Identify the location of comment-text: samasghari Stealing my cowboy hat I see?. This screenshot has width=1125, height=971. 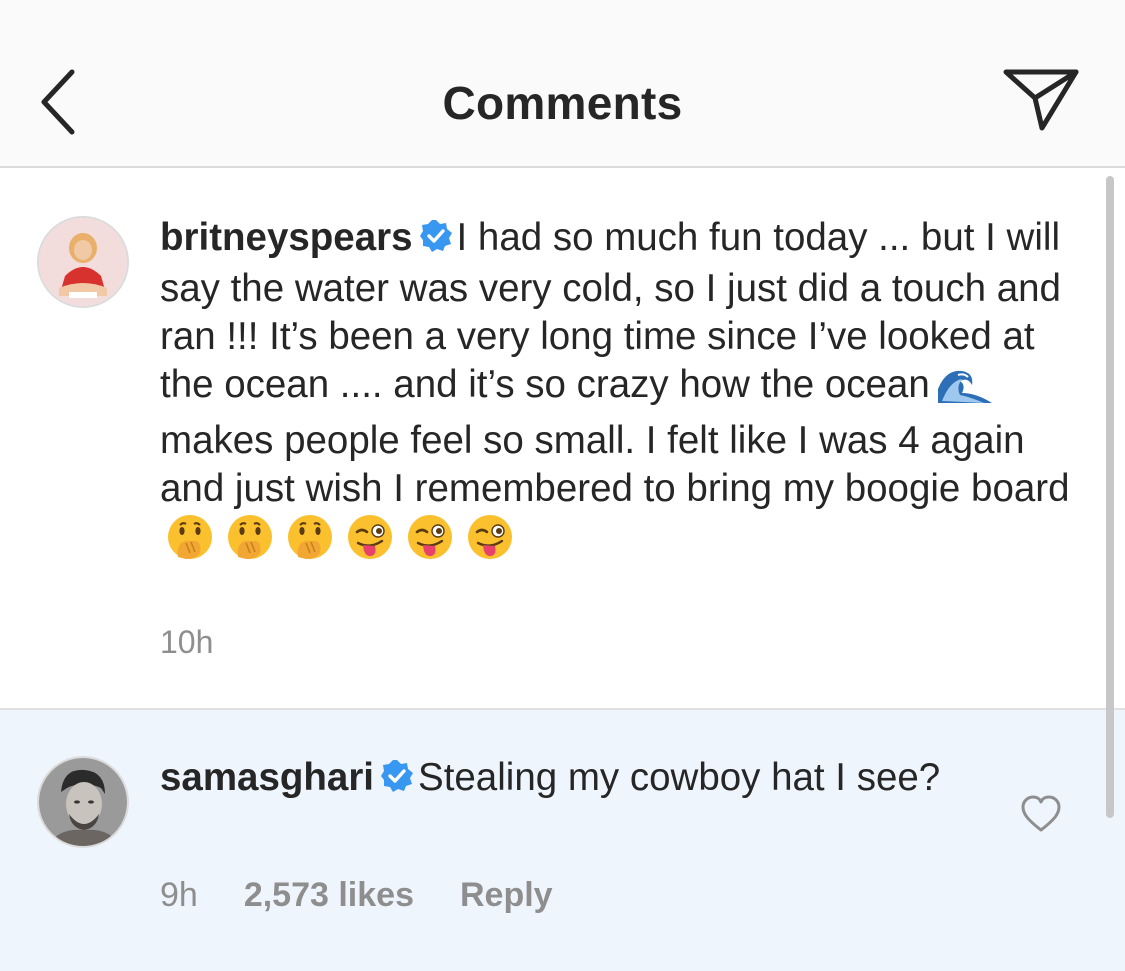
(570, 779).